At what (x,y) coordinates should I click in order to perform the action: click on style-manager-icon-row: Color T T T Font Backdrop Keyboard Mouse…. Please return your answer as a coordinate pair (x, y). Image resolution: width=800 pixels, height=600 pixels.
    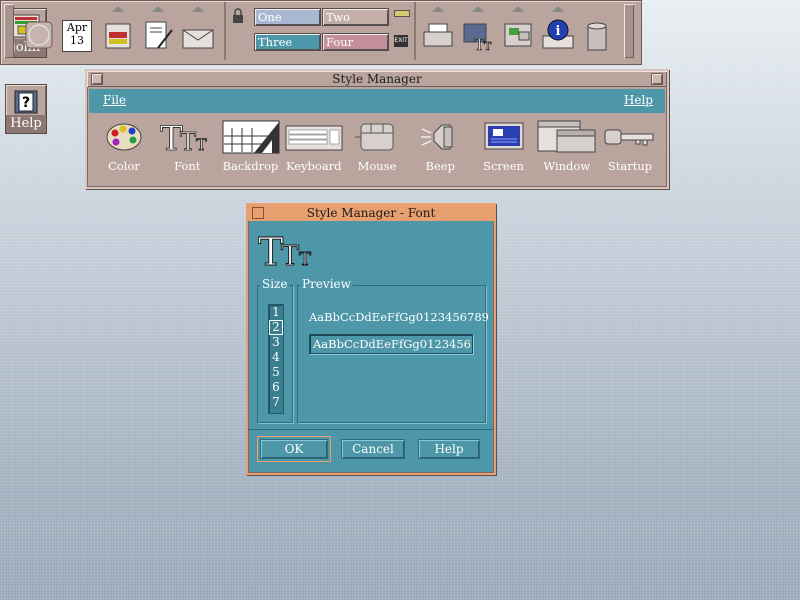
    Looking at the image, I should click on (377, 143).